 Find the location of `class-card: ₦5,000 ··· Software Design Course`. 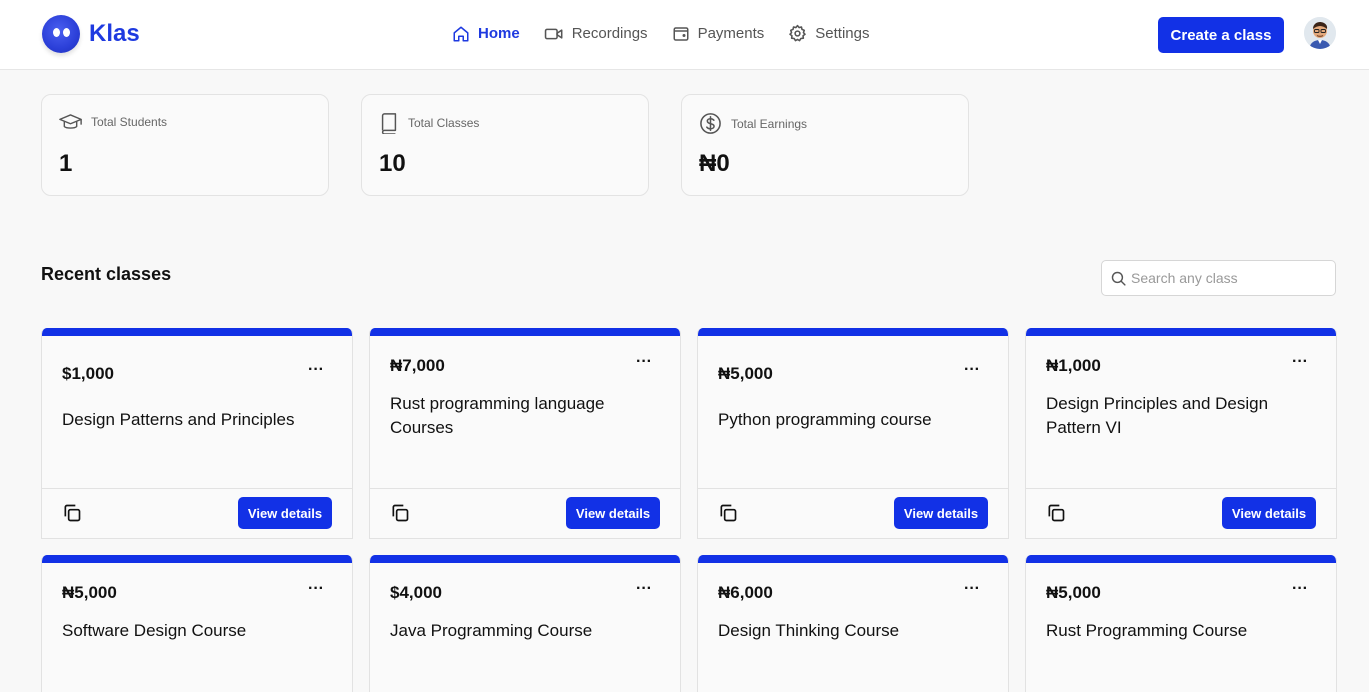

class-card: ₦5,000 ··· Software Design Course is located at coordinates (197, 623).